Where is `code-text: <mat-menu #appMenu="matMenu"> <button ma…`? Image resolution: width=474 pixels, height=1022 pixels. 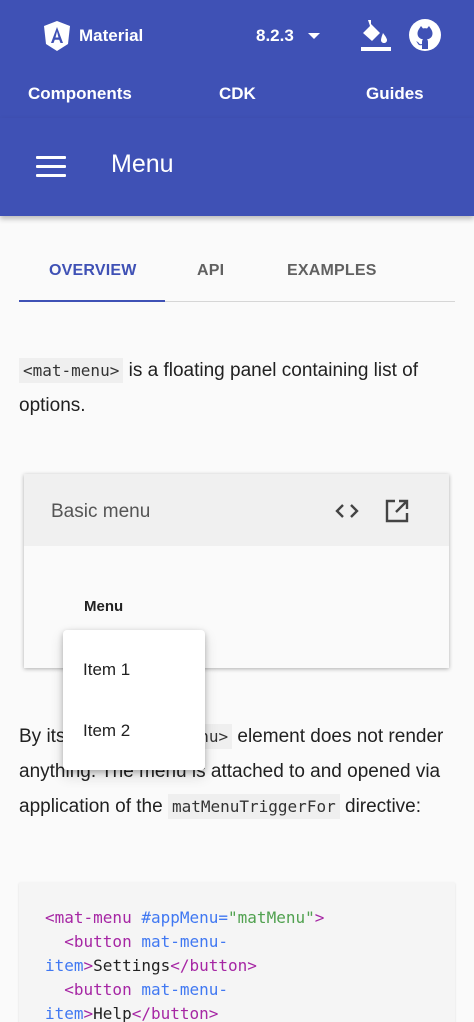 code-text: <mat-menu #appMenu="matMenu"> <button ma… is located at coordinates (185, 965).